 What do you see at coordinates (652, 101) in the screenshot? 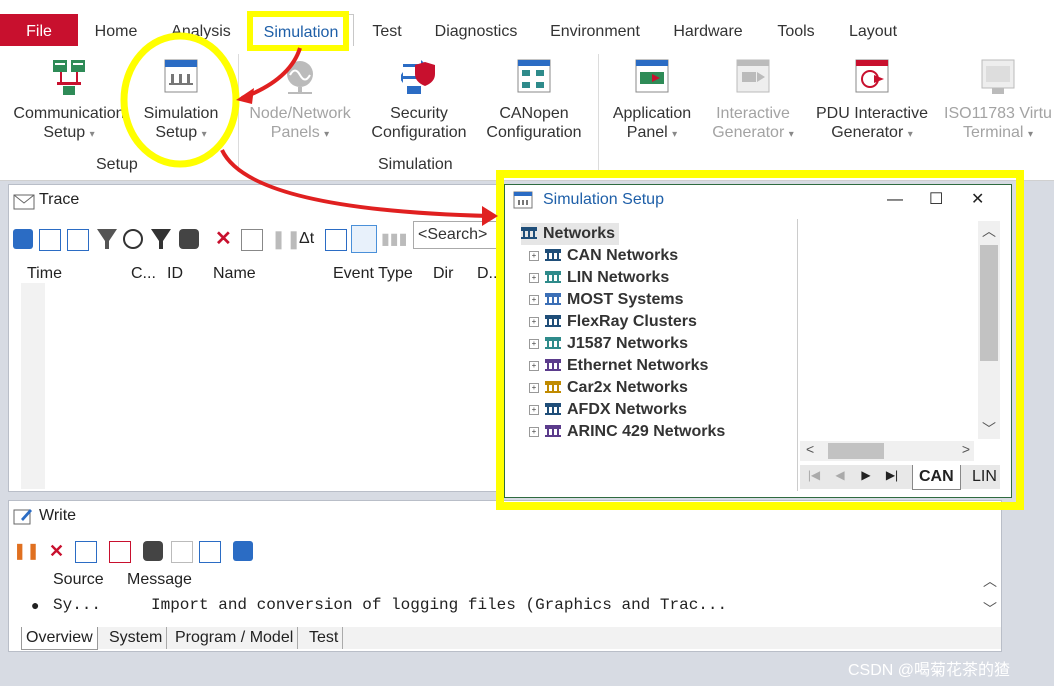
I see `application-panel-button: Application Panel ▾` at bounding box center [652, 101].